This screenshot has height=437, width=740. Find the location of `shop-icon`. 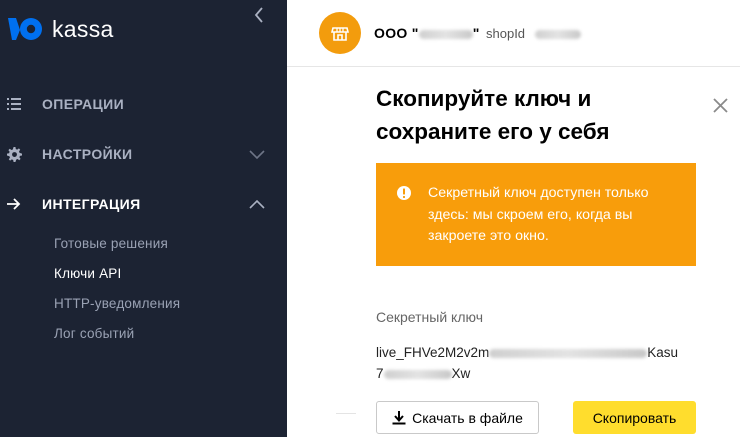

shop-icon is located at coordinates (340, 34).